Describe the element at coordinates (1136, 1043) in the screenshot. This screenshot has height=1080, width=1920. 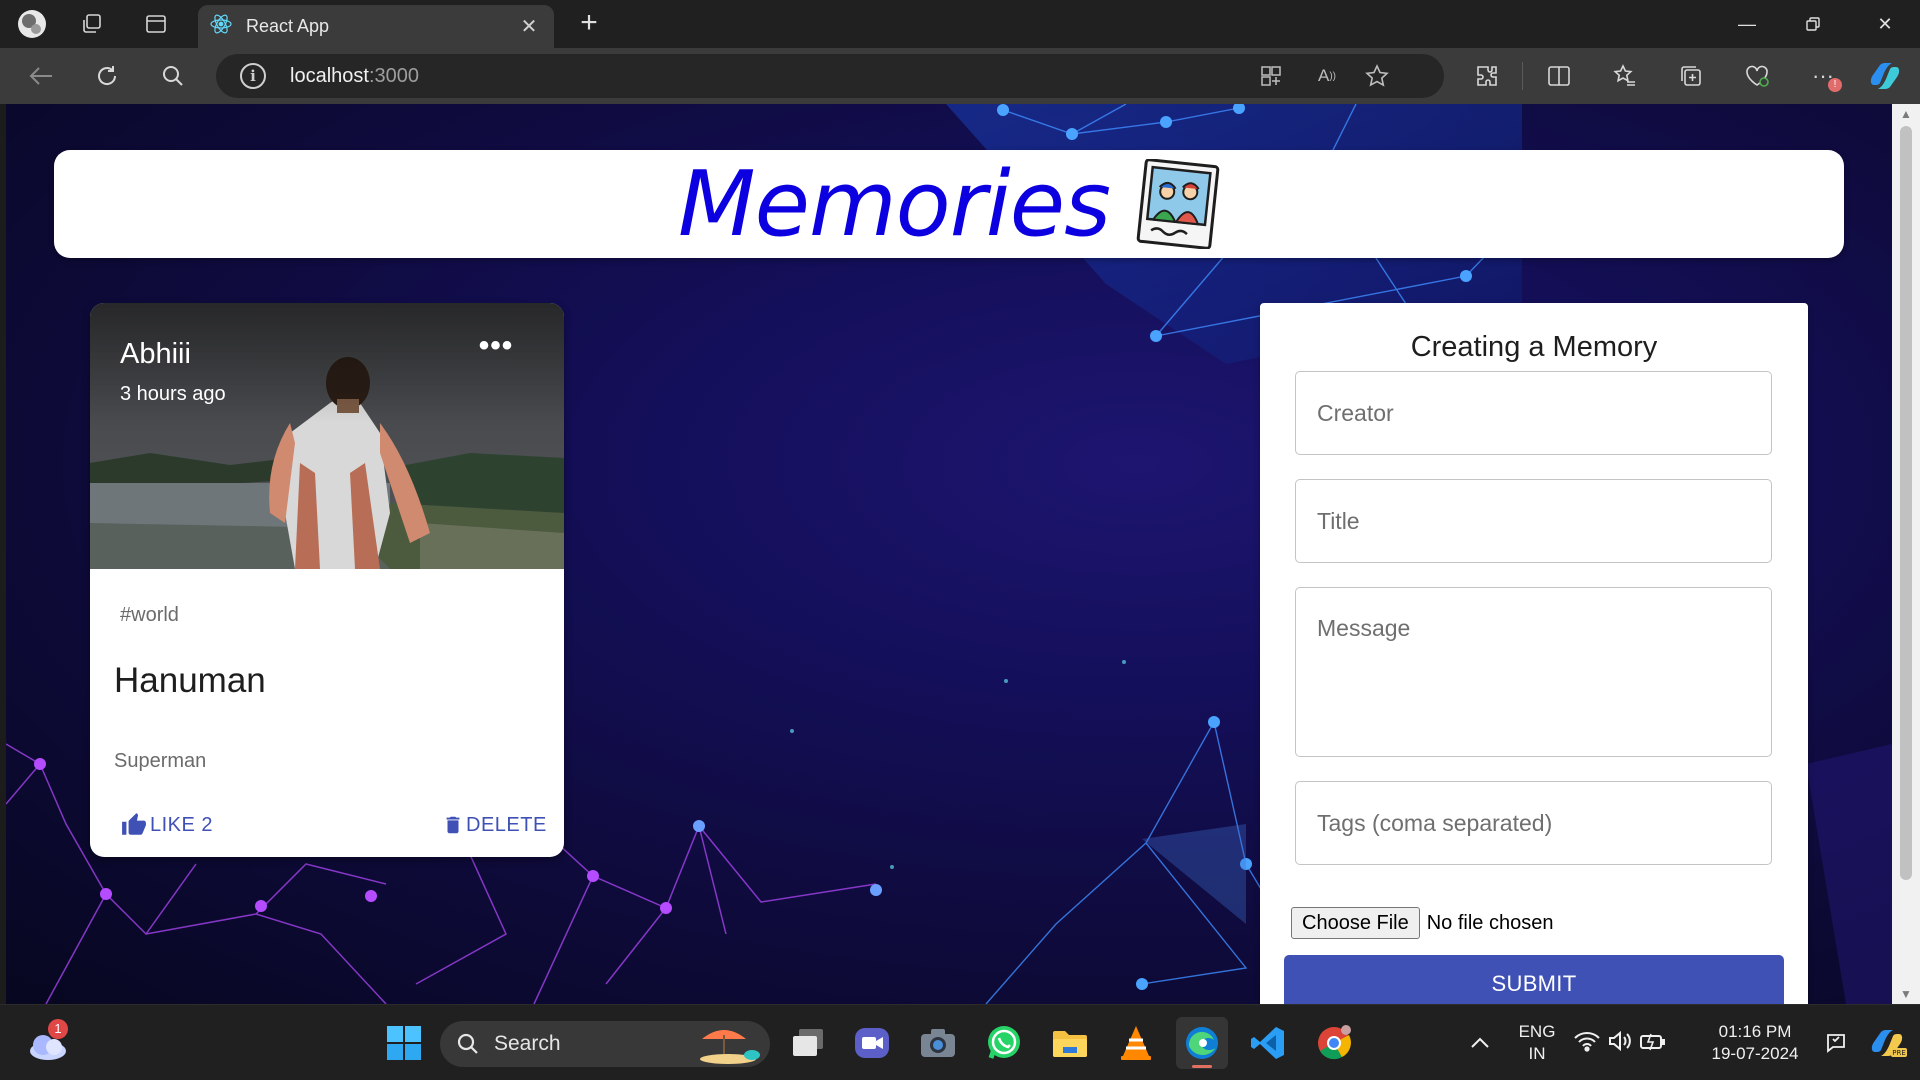
I see `vlc-icon` at that location.